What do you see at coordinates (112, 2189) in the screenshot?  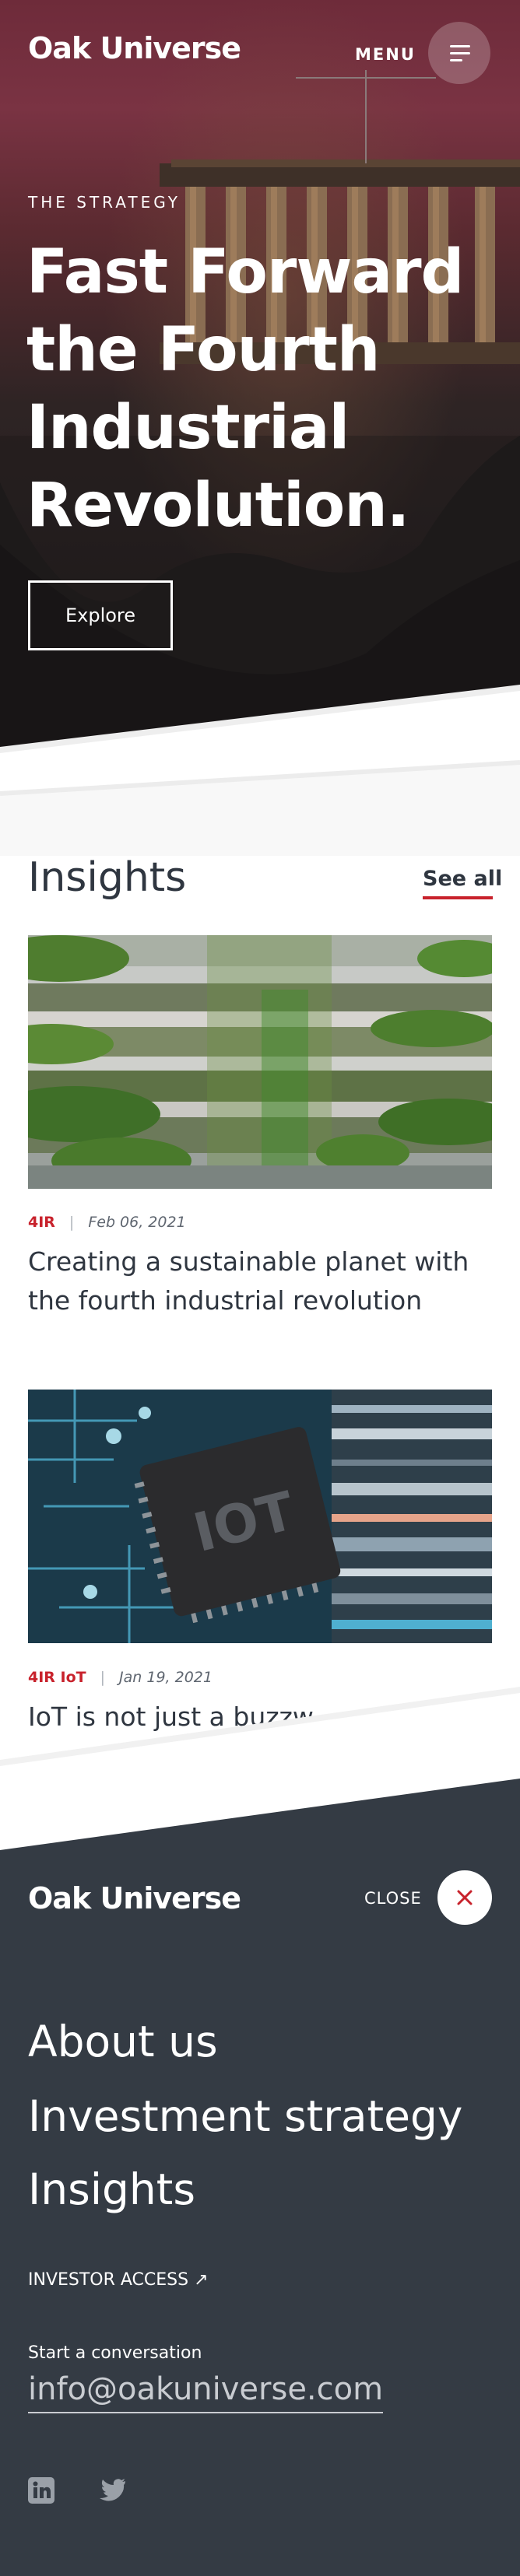 I see `nav-item-insights: Insights` at bounding box center [112, 2189].